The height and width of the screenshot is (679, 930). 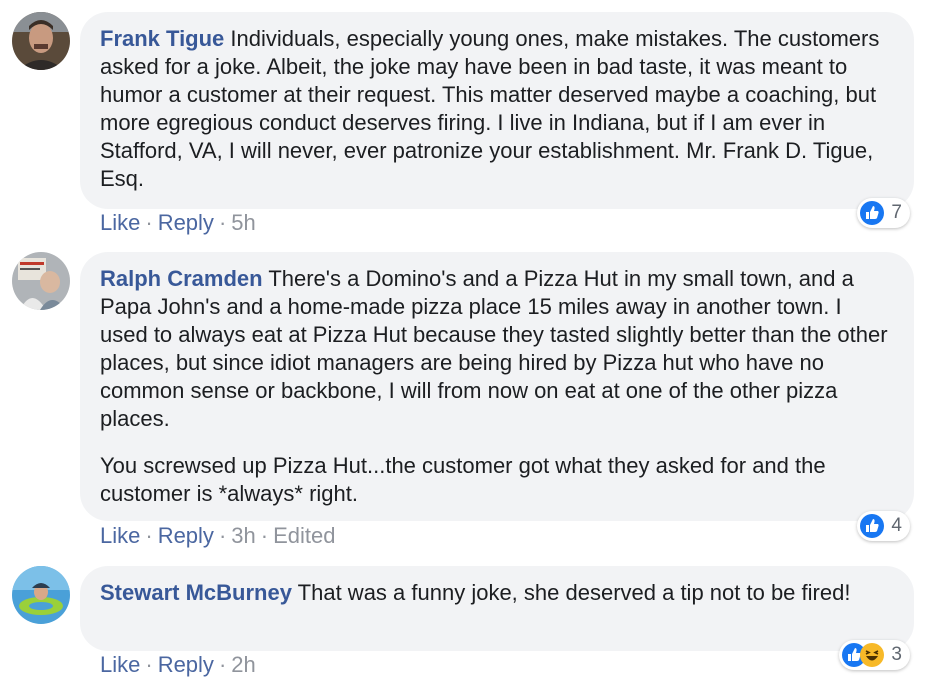 What do you see at coordinates (896, 525) in the screenshot?
I see `reaction-count: 4` at bounding box center [896, 525].